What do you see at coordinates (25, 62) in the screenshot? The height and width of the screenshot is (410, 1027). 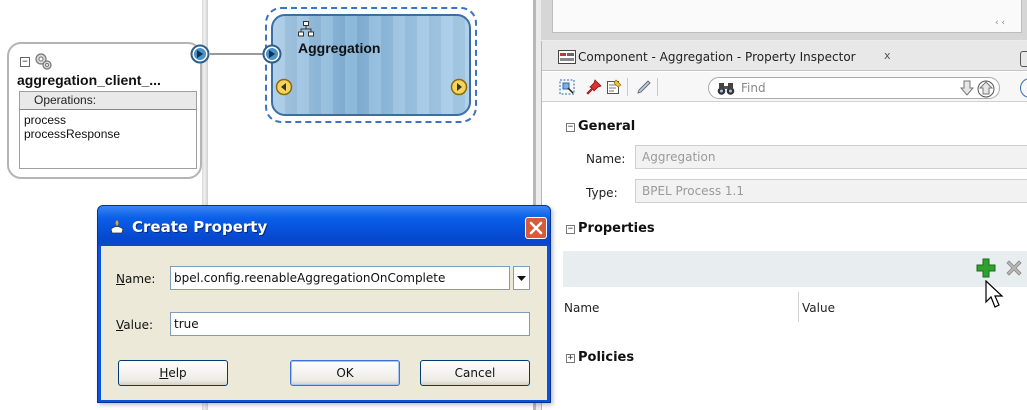 I see `collapse-icon: −` at bounding box center [25, 62].